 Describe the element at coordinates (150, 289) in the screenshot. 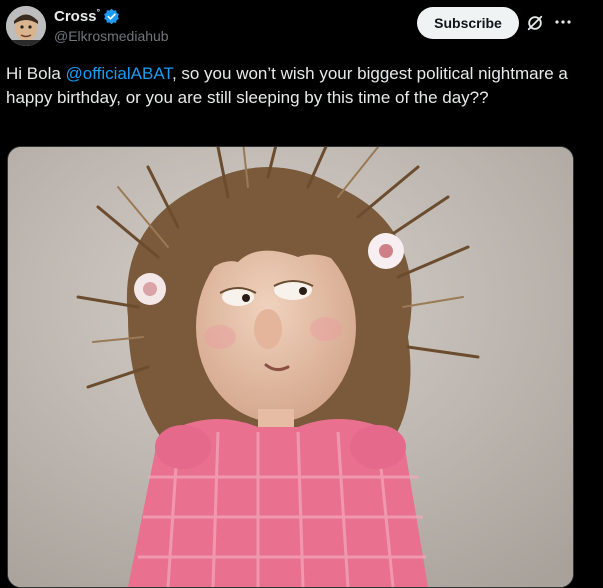

I see `flower-left` at that location.